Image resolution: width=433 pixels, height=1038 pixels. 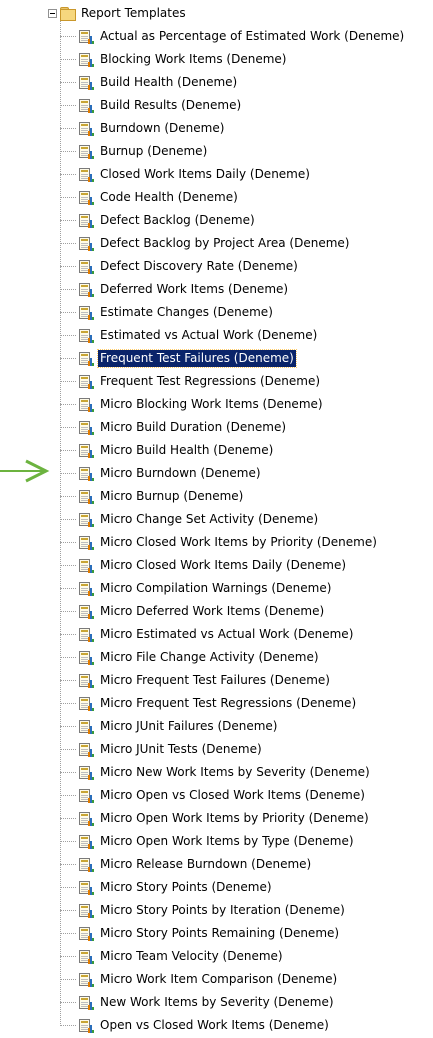 What do you see at coordinates (134, 151) in the screenshot?
I see `tree-item-report-template: Burnup (Deneme)` at bounding box center [134, 151].